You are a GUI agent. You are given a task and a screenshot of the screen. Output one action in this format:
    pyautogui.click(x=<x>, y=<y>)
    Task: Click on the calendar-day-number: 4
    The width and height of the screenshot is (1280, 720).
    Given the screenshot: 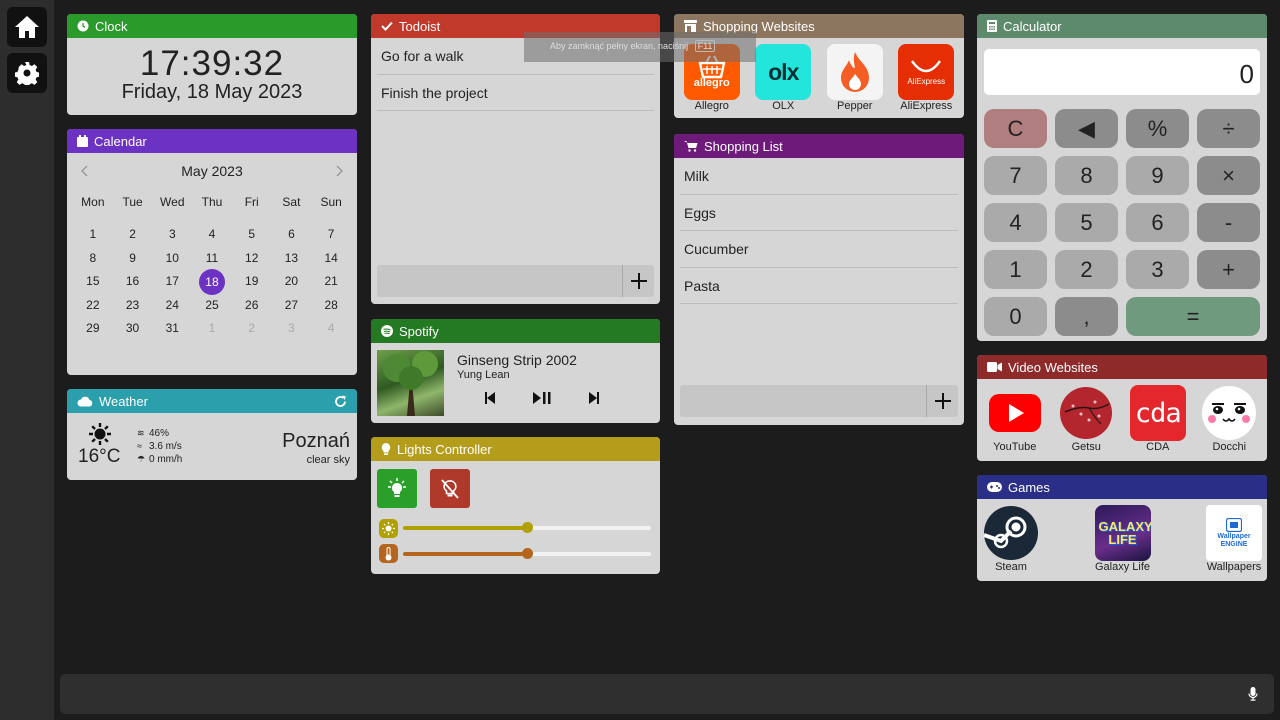 What is the action you would take?
    pyautogui.click(x=212, y=234)
    